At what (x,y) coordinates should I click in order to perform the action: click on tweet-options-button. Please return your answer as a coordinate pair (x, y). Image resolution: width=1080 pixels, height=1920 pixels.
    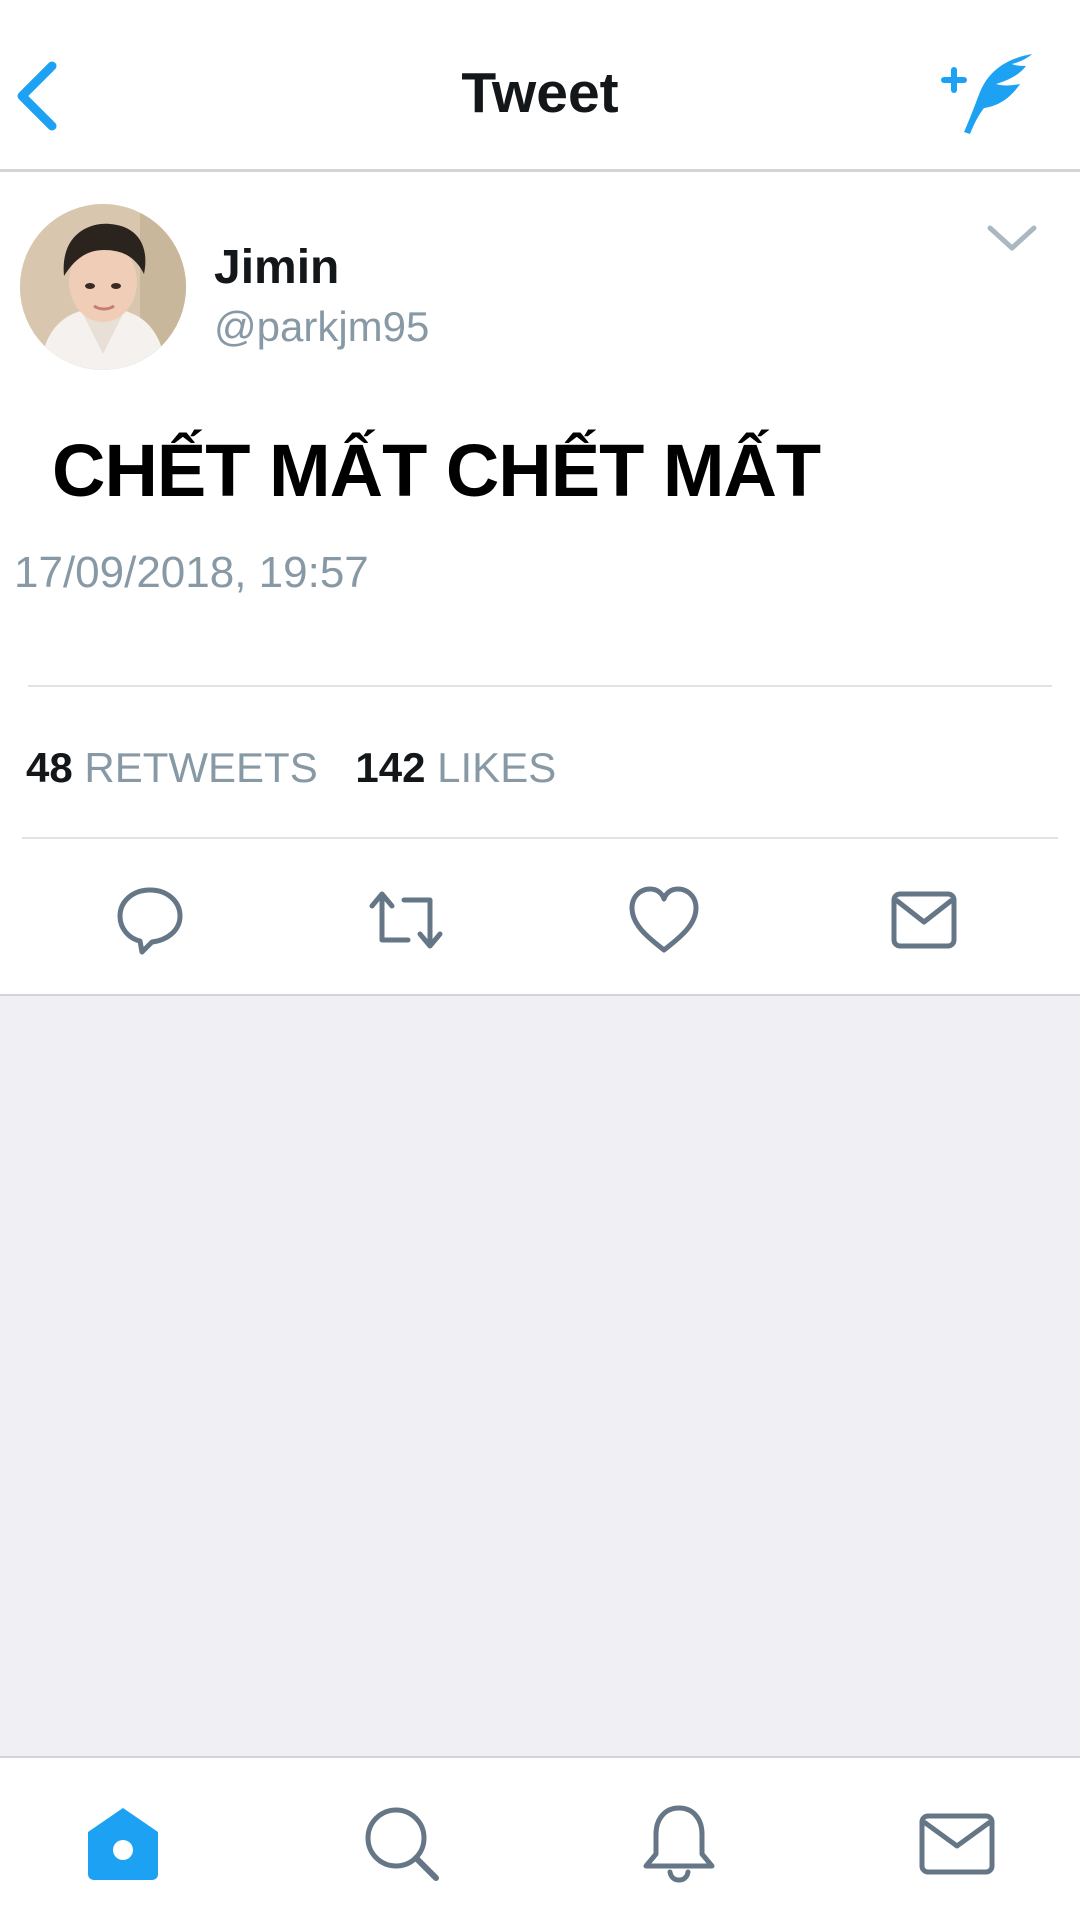
    Looking at the image, I should click on (1012, 238).